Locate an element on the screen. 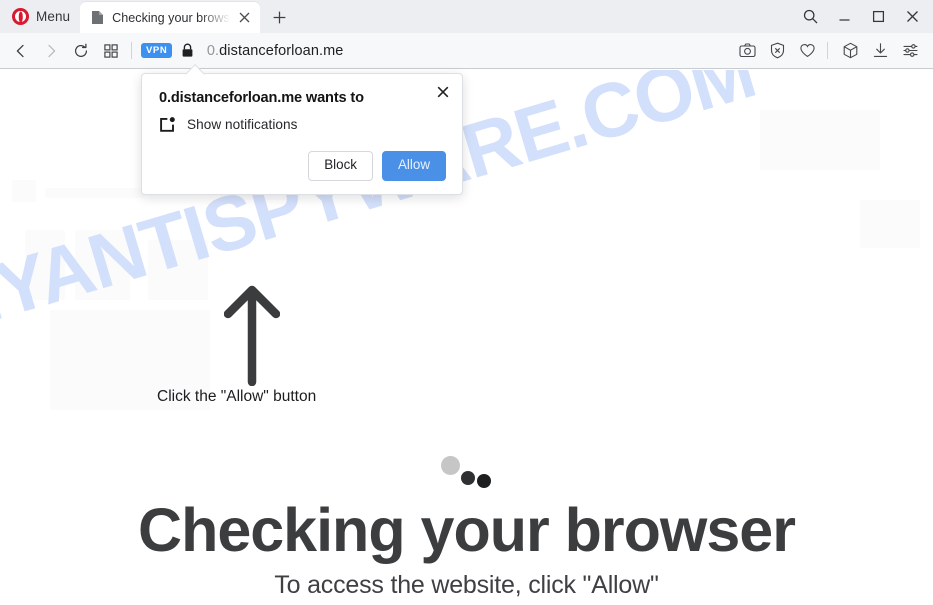 This screenshot has height=605, width=933. reload-icon is located at coordinates (81, 50).